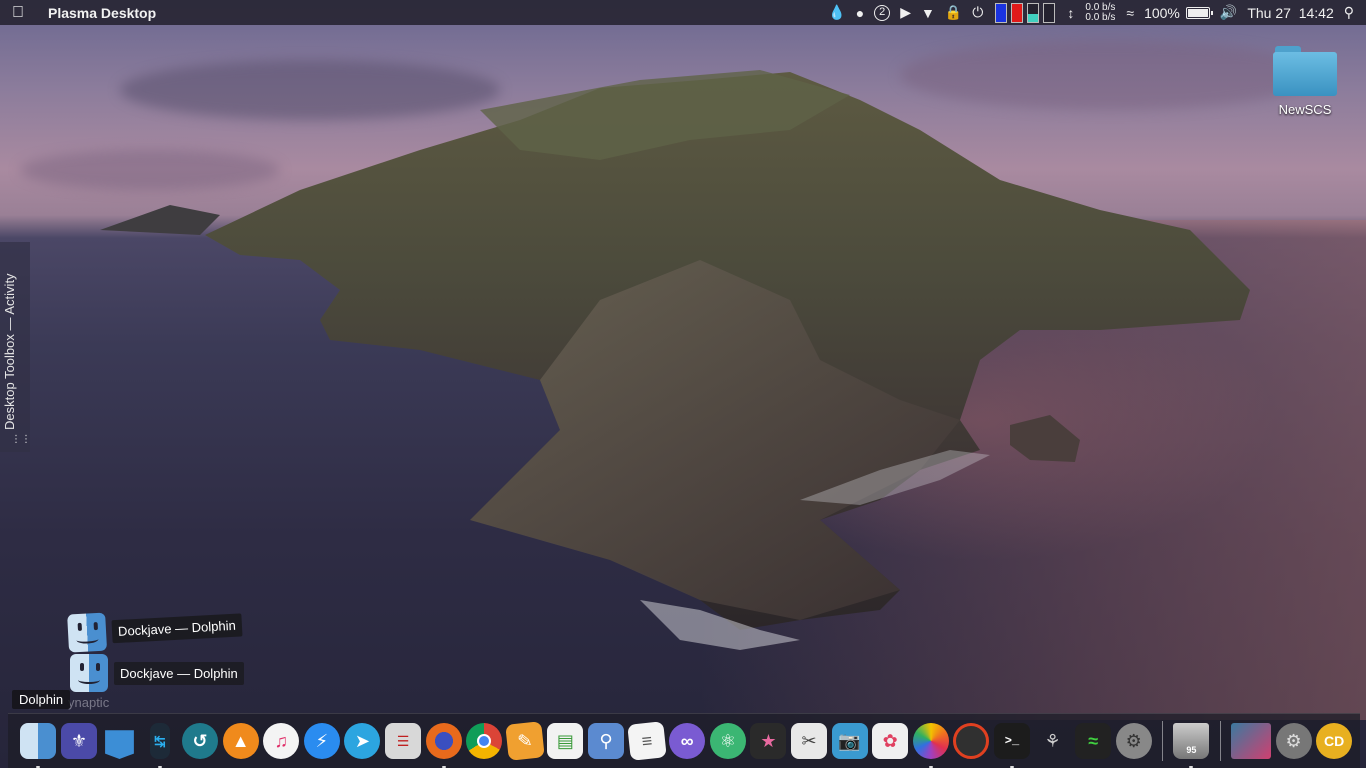 The height and width of the screenshot is (768, 1366). Describe the element at coordinates (1049, 12) in the screenshot. I see `disk-meter` at that location.